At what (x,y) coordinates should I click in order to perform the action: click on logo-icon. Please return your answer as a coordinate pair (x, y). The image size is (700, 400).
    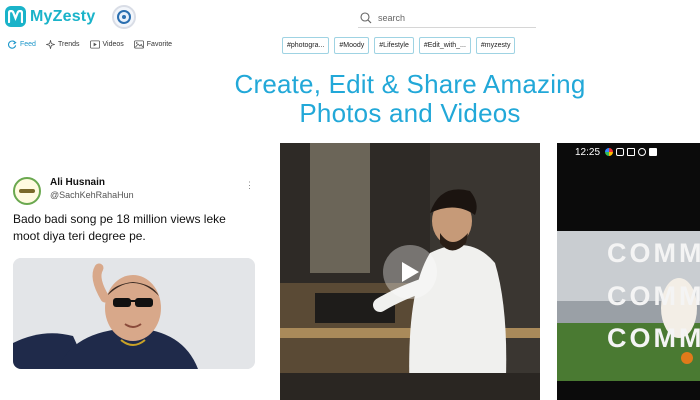
    Looking at the image, I should click on (15, 16).